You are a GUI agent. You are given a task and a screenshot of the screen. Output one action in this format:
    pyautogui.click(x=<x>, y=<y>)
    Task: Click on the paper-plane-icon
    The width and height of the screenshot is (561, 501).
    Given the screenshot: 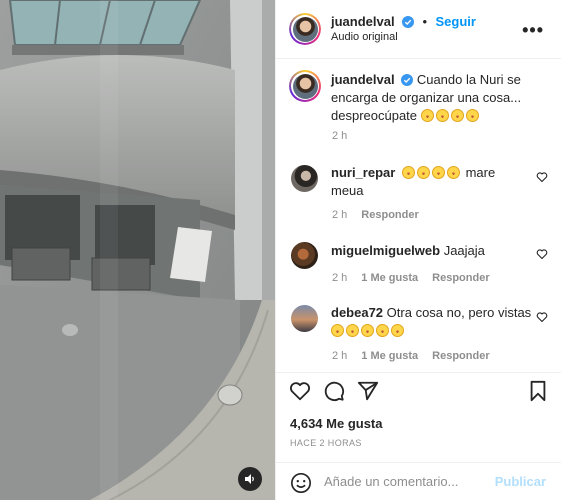 What is the action you would take?
    pyautogui.click(x=368, y=391)
    